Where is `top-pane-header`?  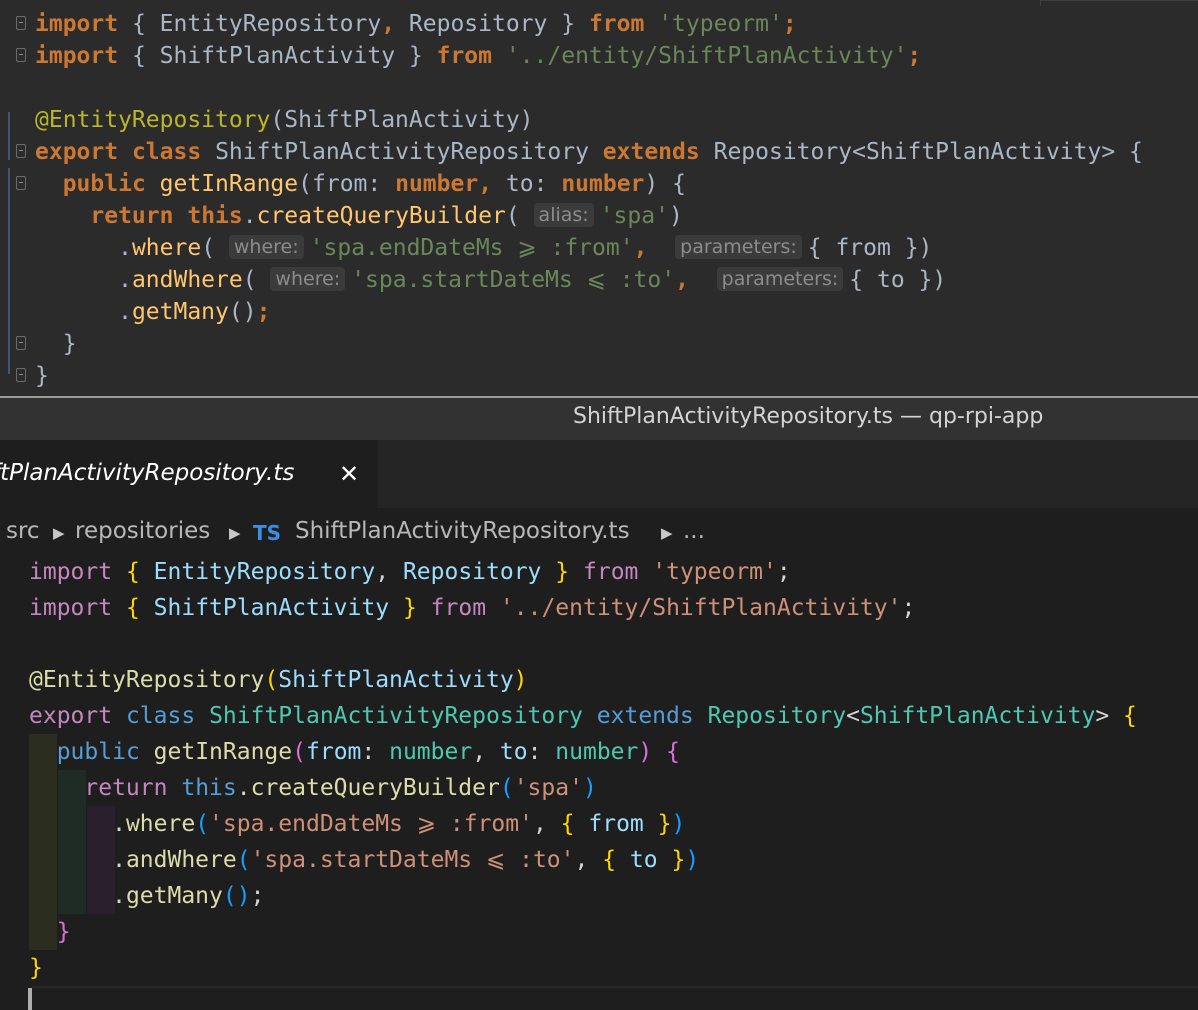 top-pane-header is located at coordinates (599, 3).